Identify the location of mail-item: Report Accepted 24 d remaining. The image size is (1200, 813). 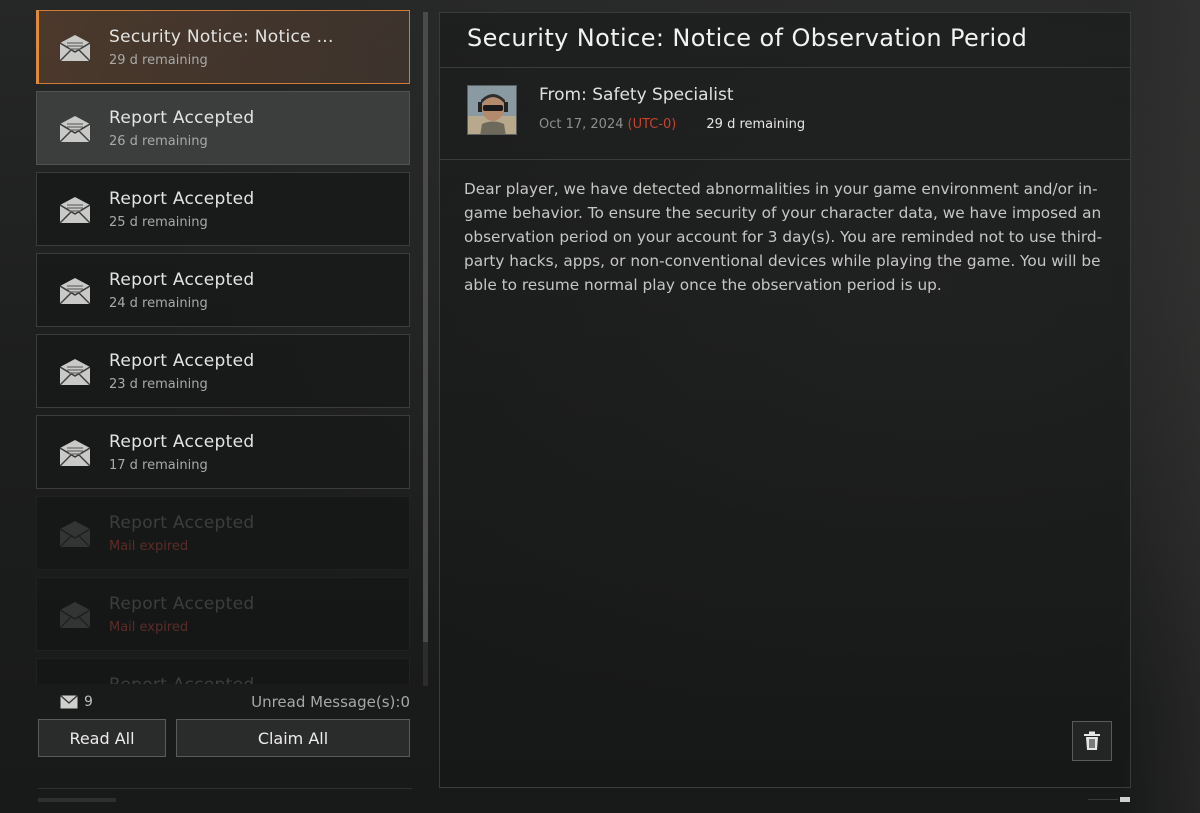
(223, 290).